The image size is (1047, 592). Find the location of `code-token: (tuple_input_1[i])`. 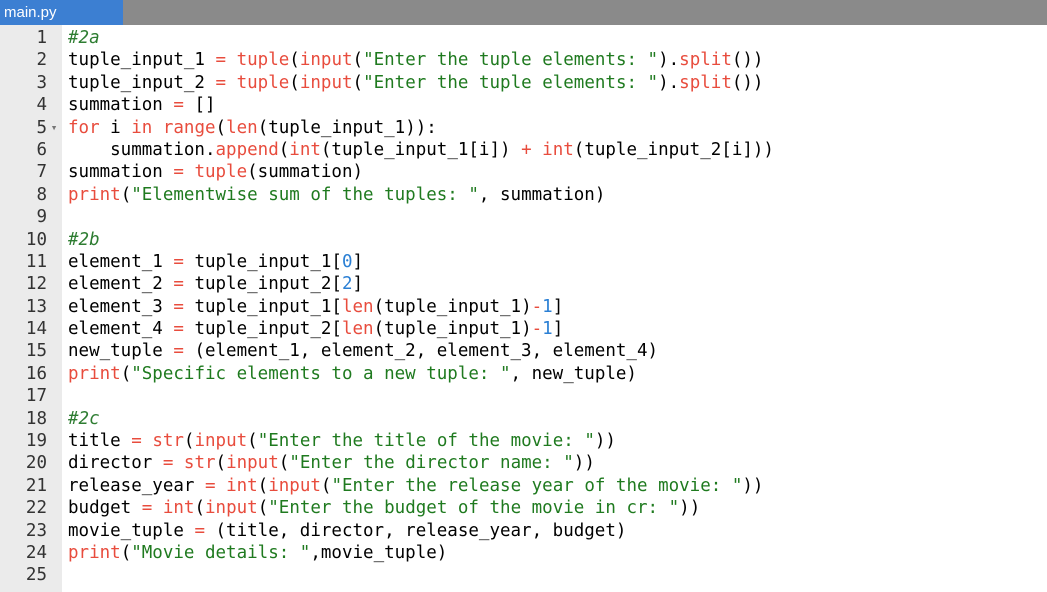

code-token: (tuple_input_1[i]) is located at coordinates (421, 149).